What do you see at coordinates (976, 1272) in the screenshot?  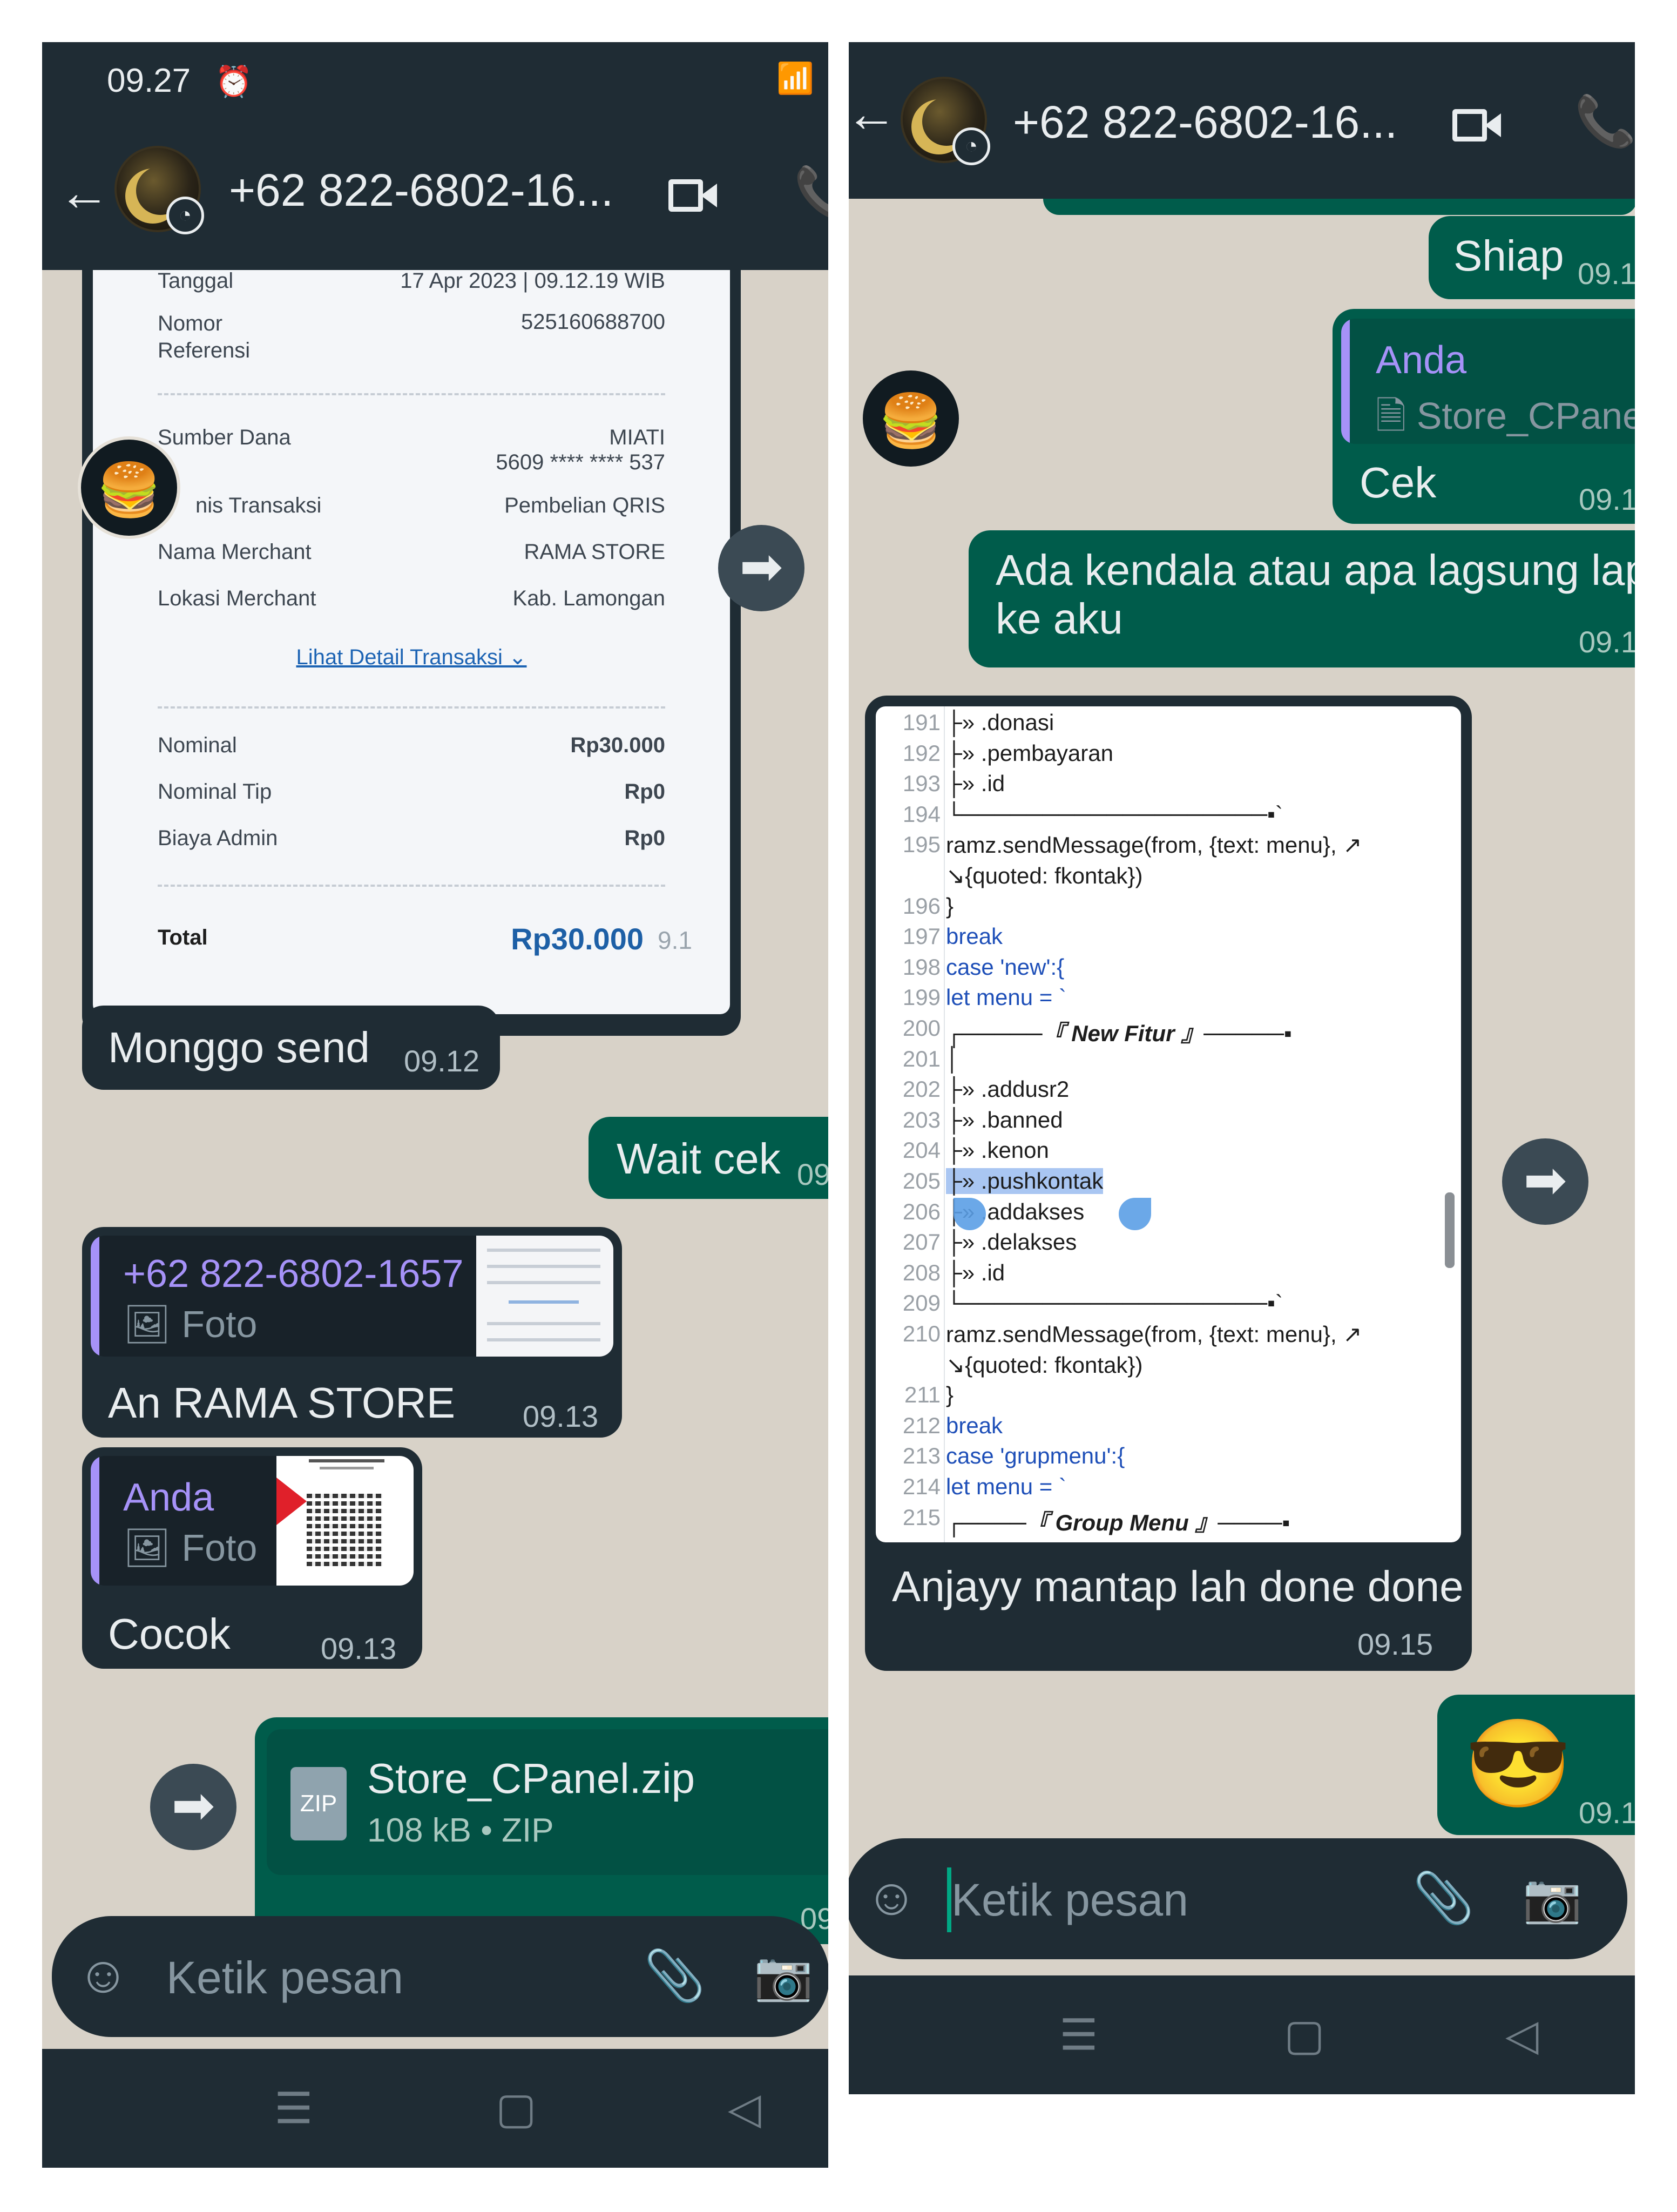 I see `code-text: ├» .id` at bounding box center [976, 1272].